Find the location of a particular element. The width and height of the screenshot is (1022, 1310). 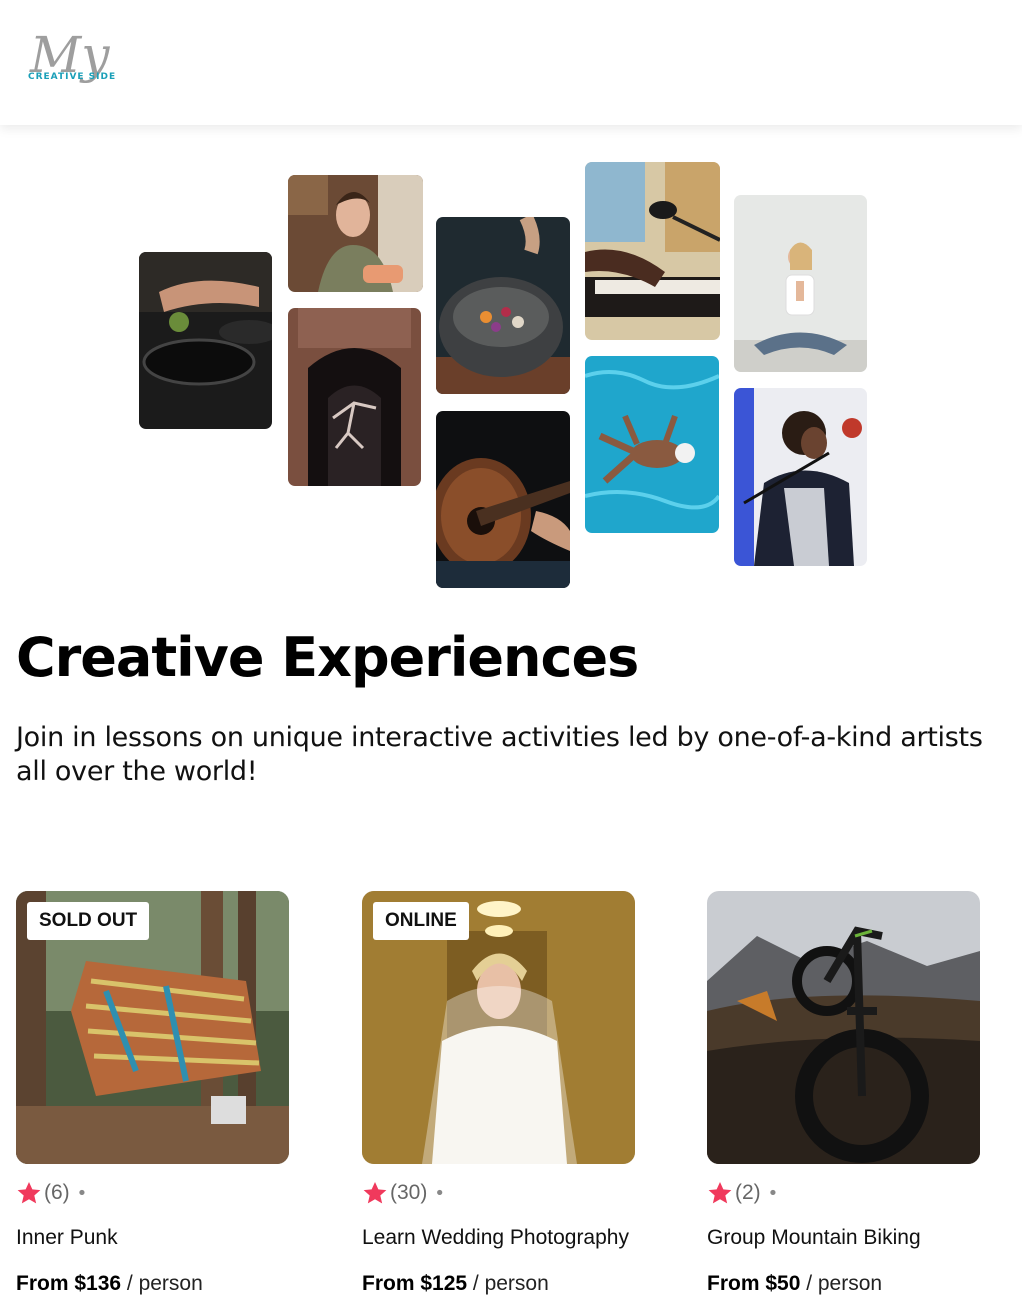

rating: (30) • is located at coordinates (403, 1193).